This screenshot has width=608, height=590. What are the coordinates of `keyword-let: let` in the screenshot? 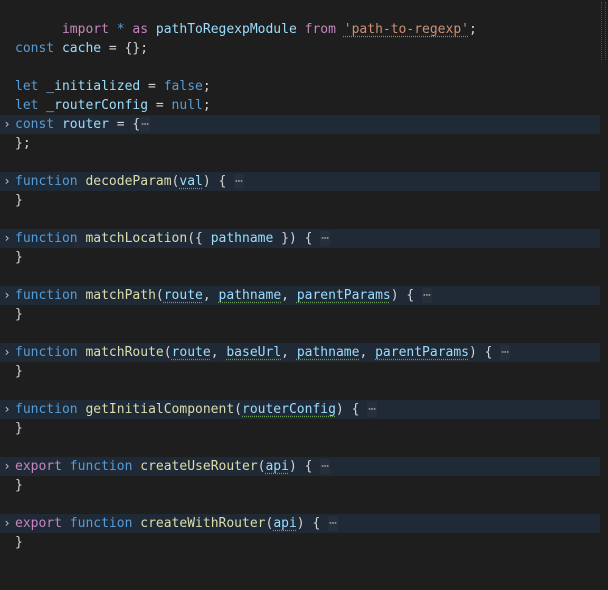 It's located at (27, 105).